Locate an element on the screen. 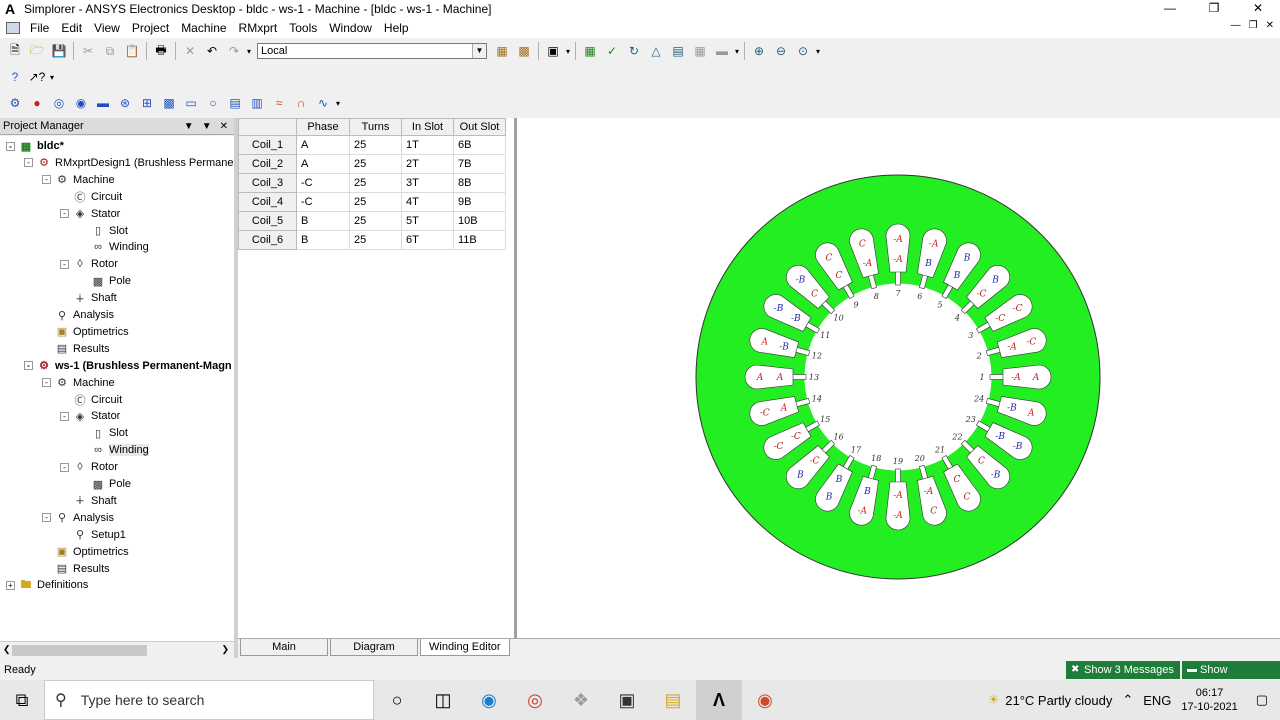 This screenshot has height=720, width=1280. weather-text: 21°C Partly cloudy is located at coordinates (1058, 700).